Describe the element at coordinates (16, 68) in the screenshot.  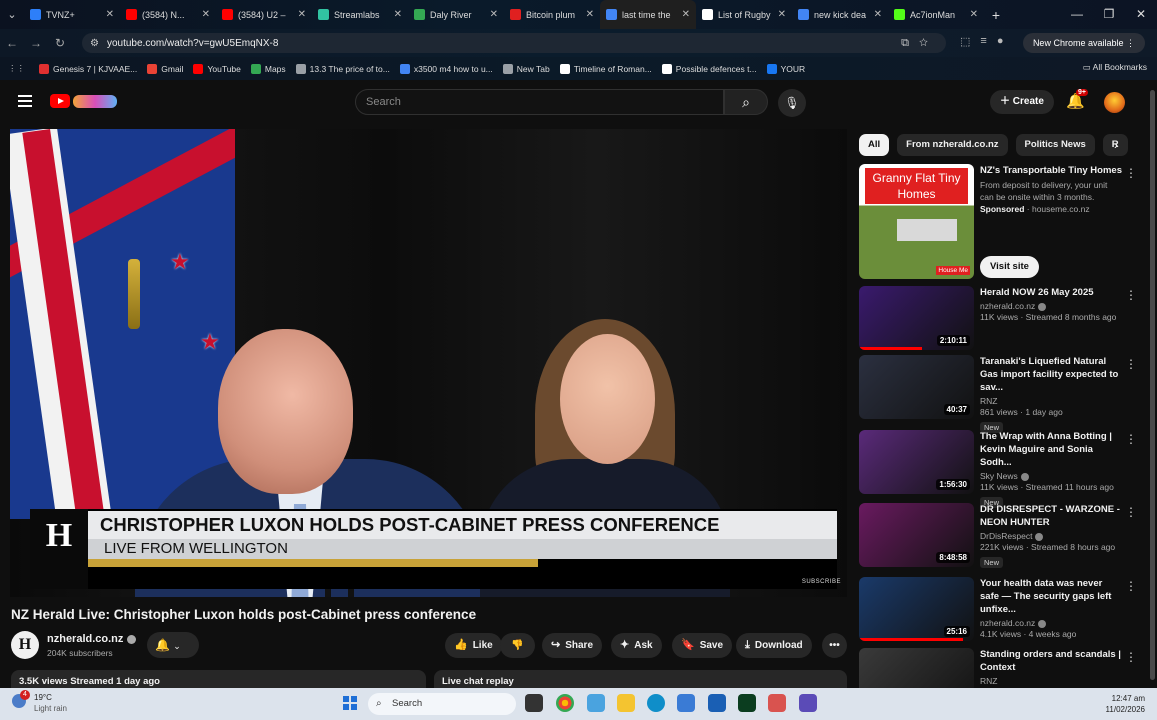
I see `apps-grid-icon: ⋮⋮` at that location.